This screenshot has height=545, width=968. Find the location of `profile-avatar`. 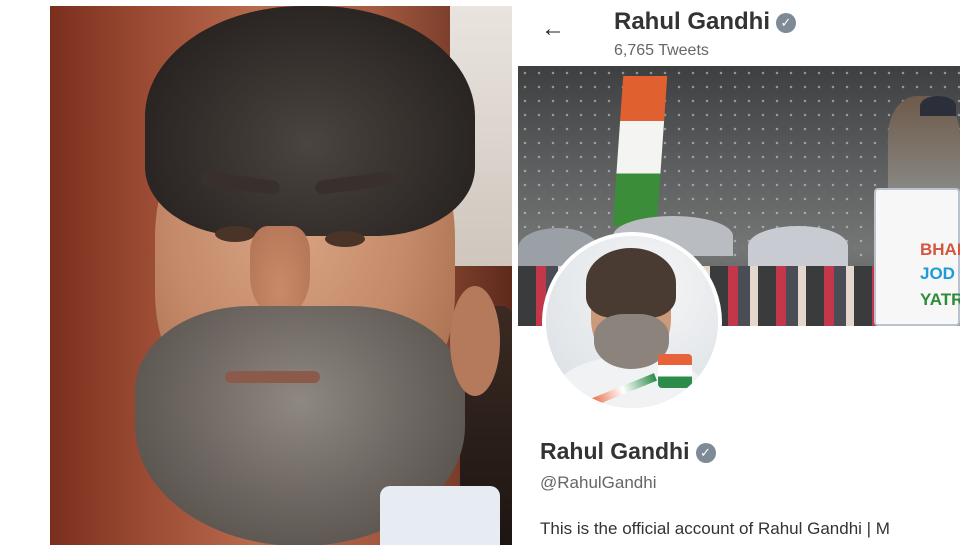

profile-avatar is located at coordinates (632, 322).